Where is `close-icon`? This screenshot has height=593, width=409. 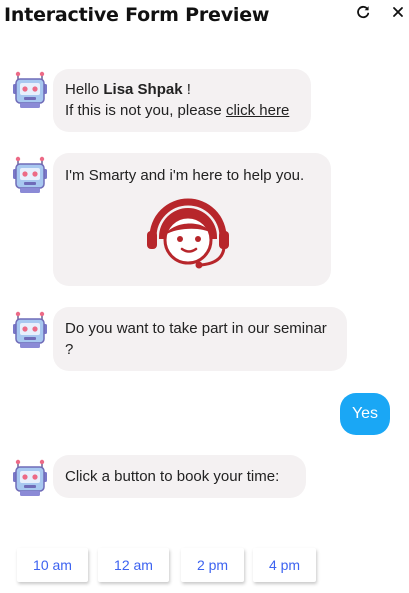
close-icon is located at coordinates (398, 12).